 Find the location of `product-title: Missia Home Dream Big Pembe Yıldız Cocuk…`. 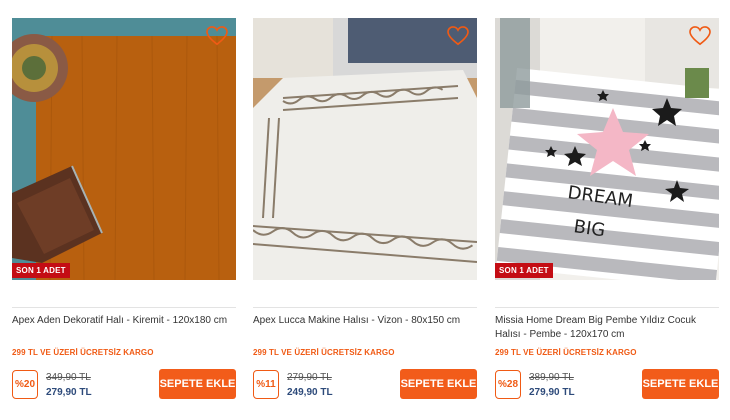

product-title: Missia Home Dream Big Pembe Yıldız Cocuk… is located at coordinates (607, 328).